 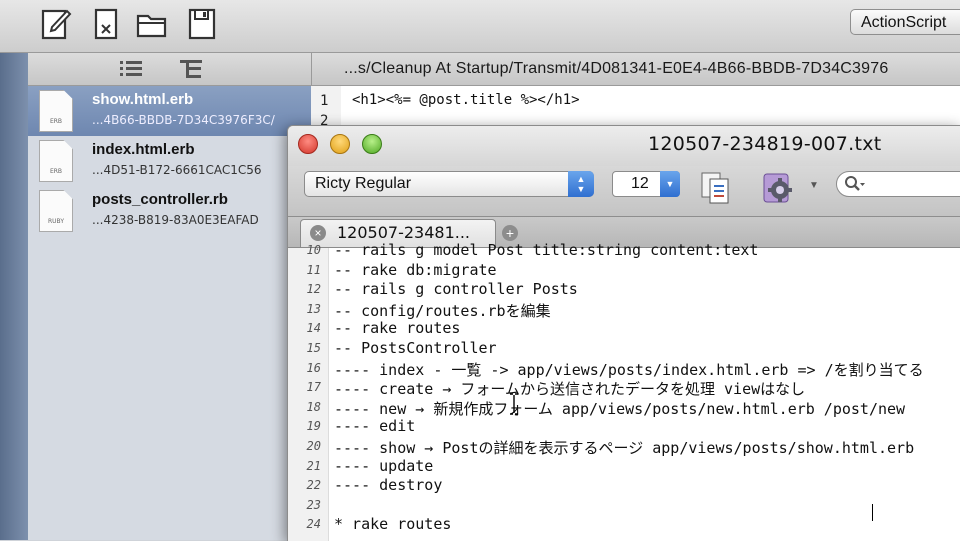 What do you see at coordinates (313, 524) in the screenshot?
I see `line-number: 24` at bounding box center [313, 524].